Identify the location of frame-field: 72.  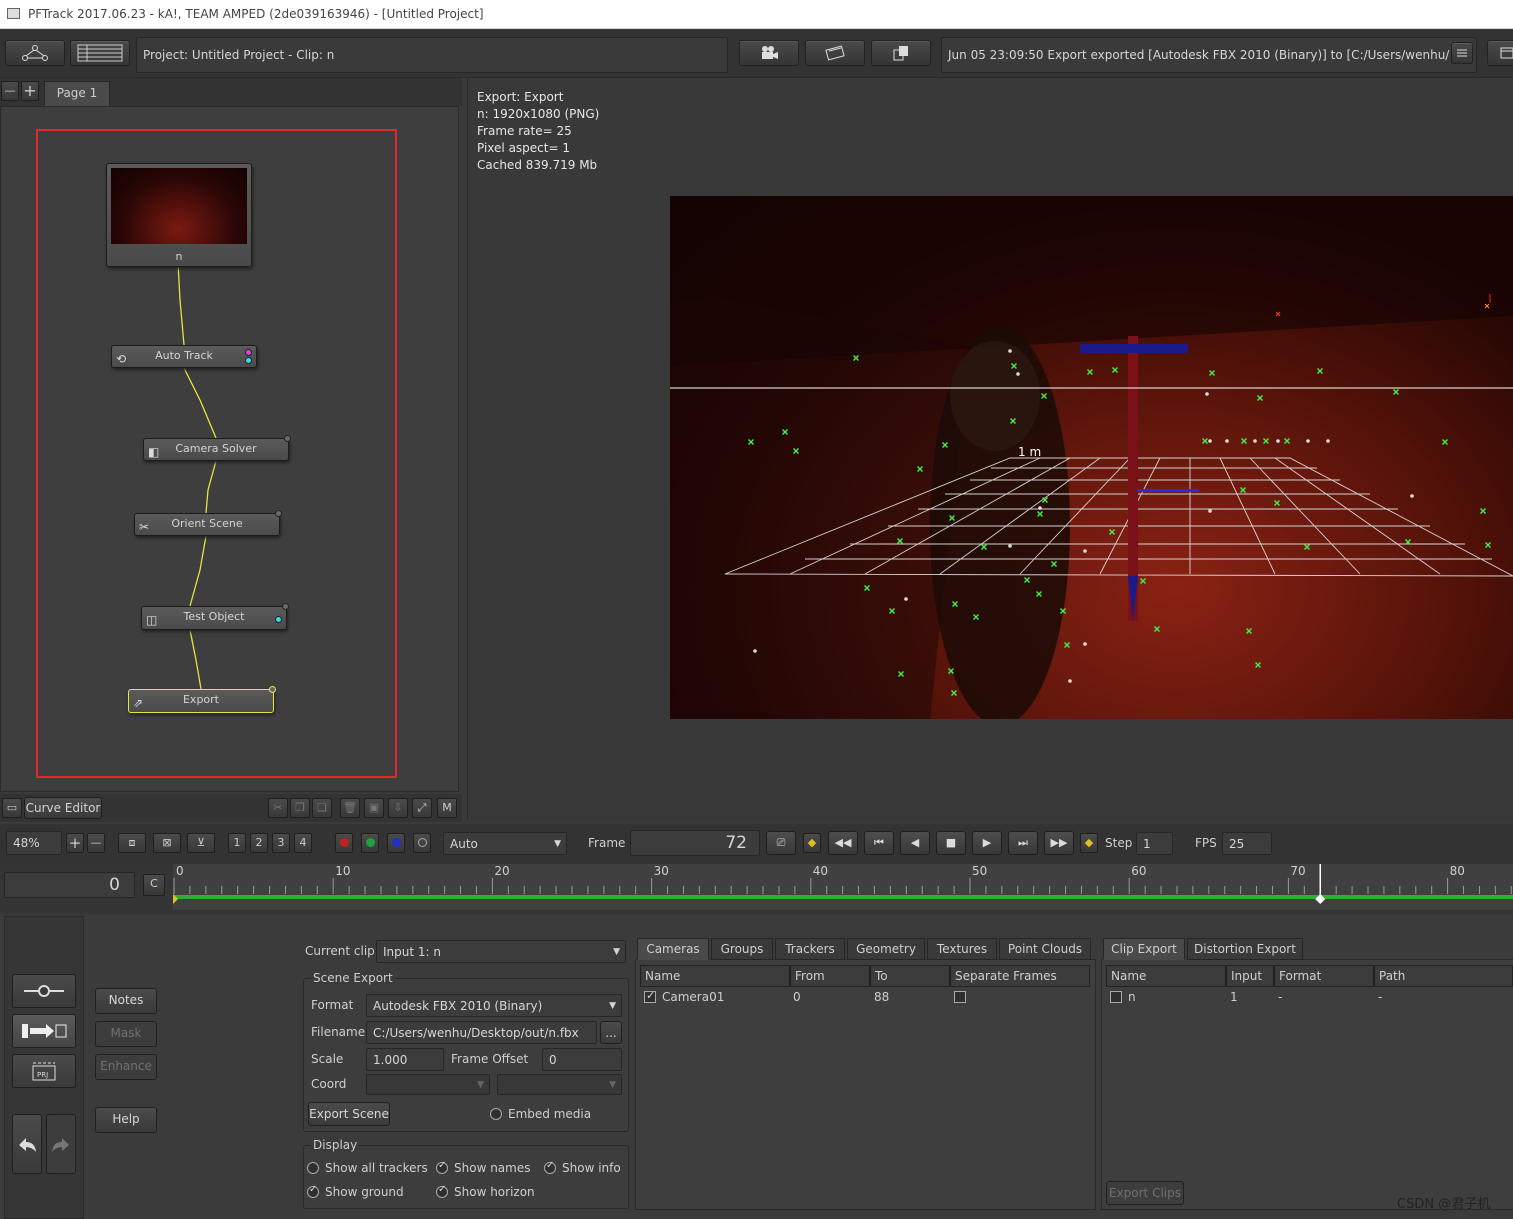
(695, 843).